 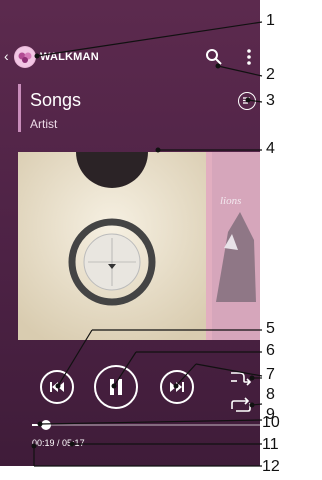 I want to click on callout-11: 11, so click(x=270, y=444).